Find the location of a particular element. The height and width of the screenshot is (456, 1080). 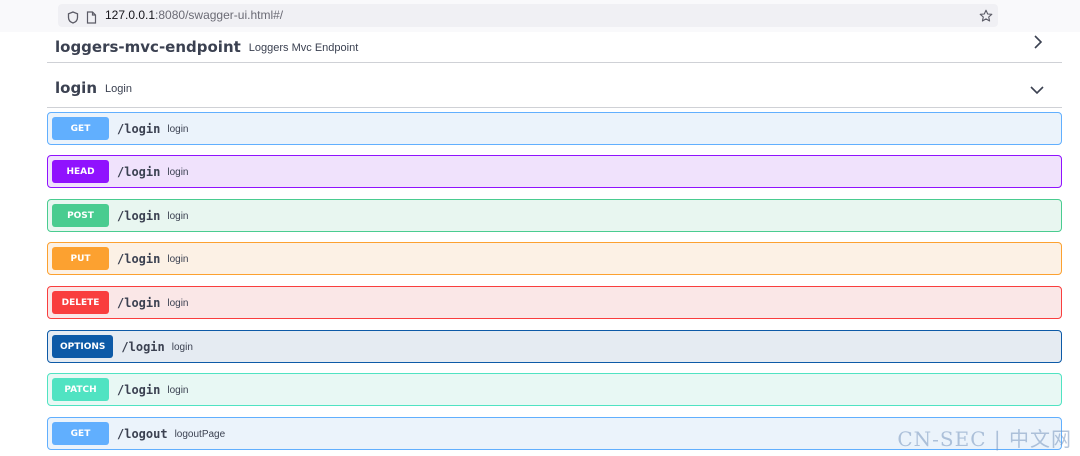

bookmark-star-icon is located at coordinates (986, 17).